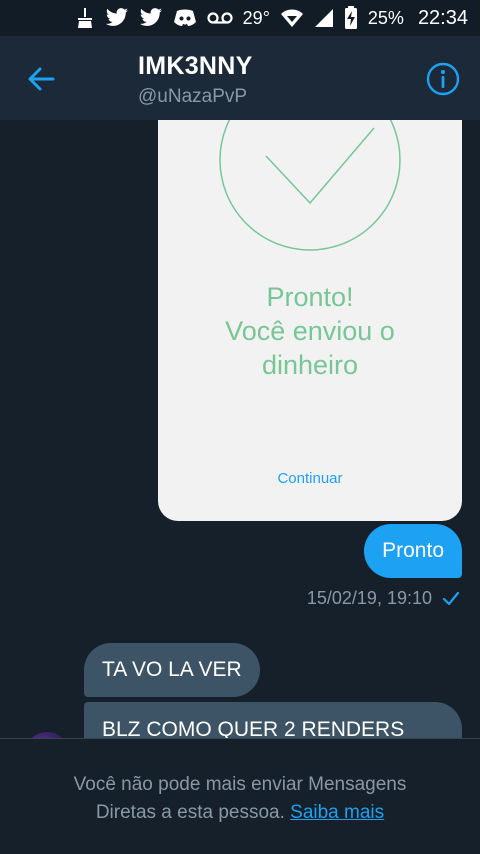 Image resolution: width=480 pixels, height=854 pixels. I want to click on received-message-bubble: BLZ COMO QUER 2 RENDERS, so click(273, 720).